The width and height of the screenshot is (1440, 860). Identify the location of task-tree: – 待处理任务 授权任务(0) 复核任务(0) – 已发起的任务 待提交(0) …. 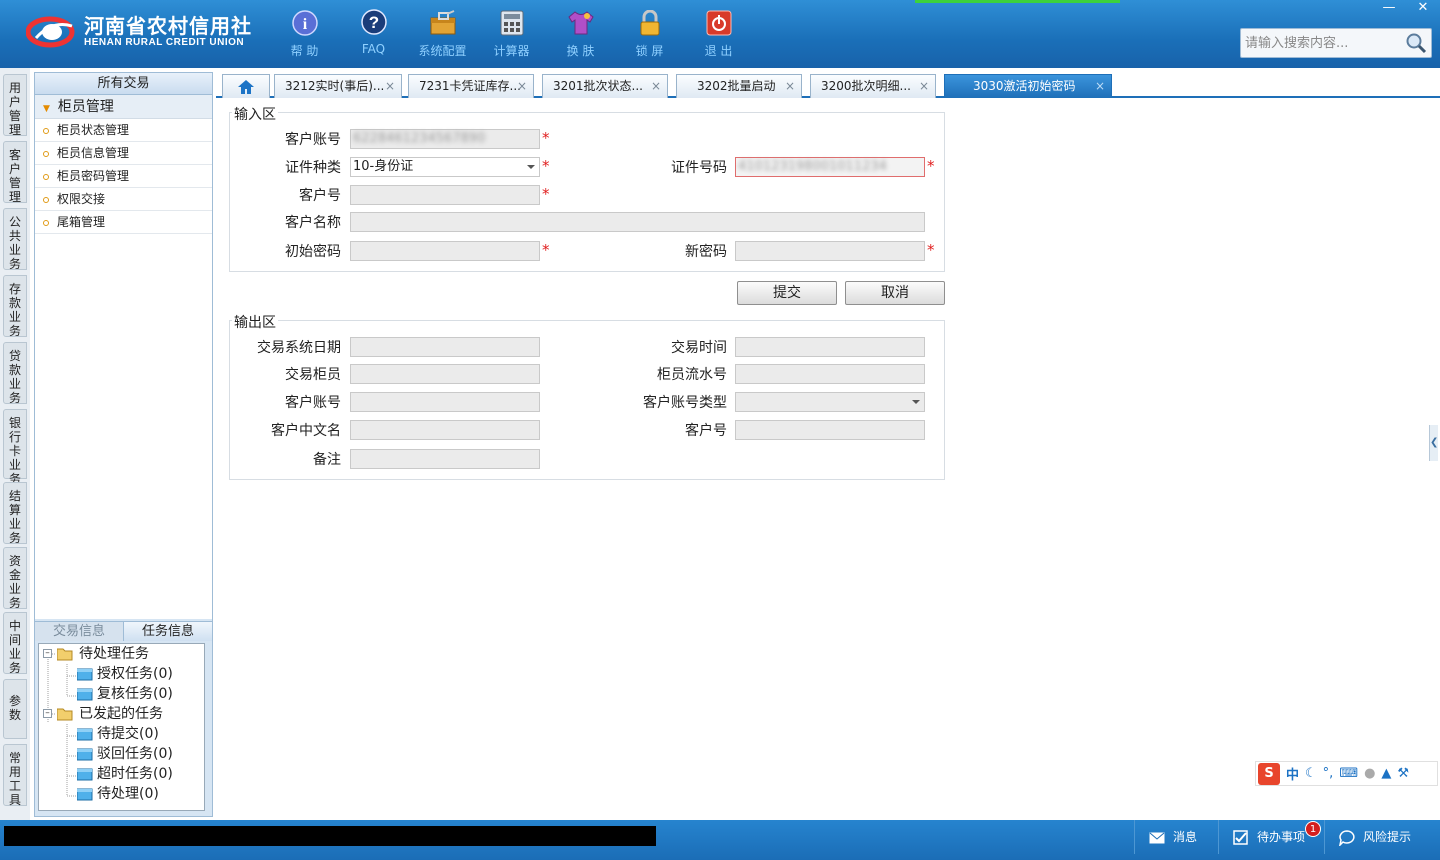
(121, 727).